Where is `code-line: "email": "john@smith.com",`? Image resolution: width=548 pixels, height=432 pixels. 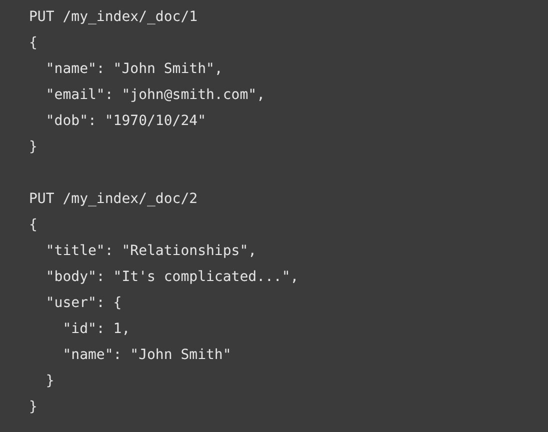 code-line: "email": "john@smith.com", is located at coordinates (155, 95).